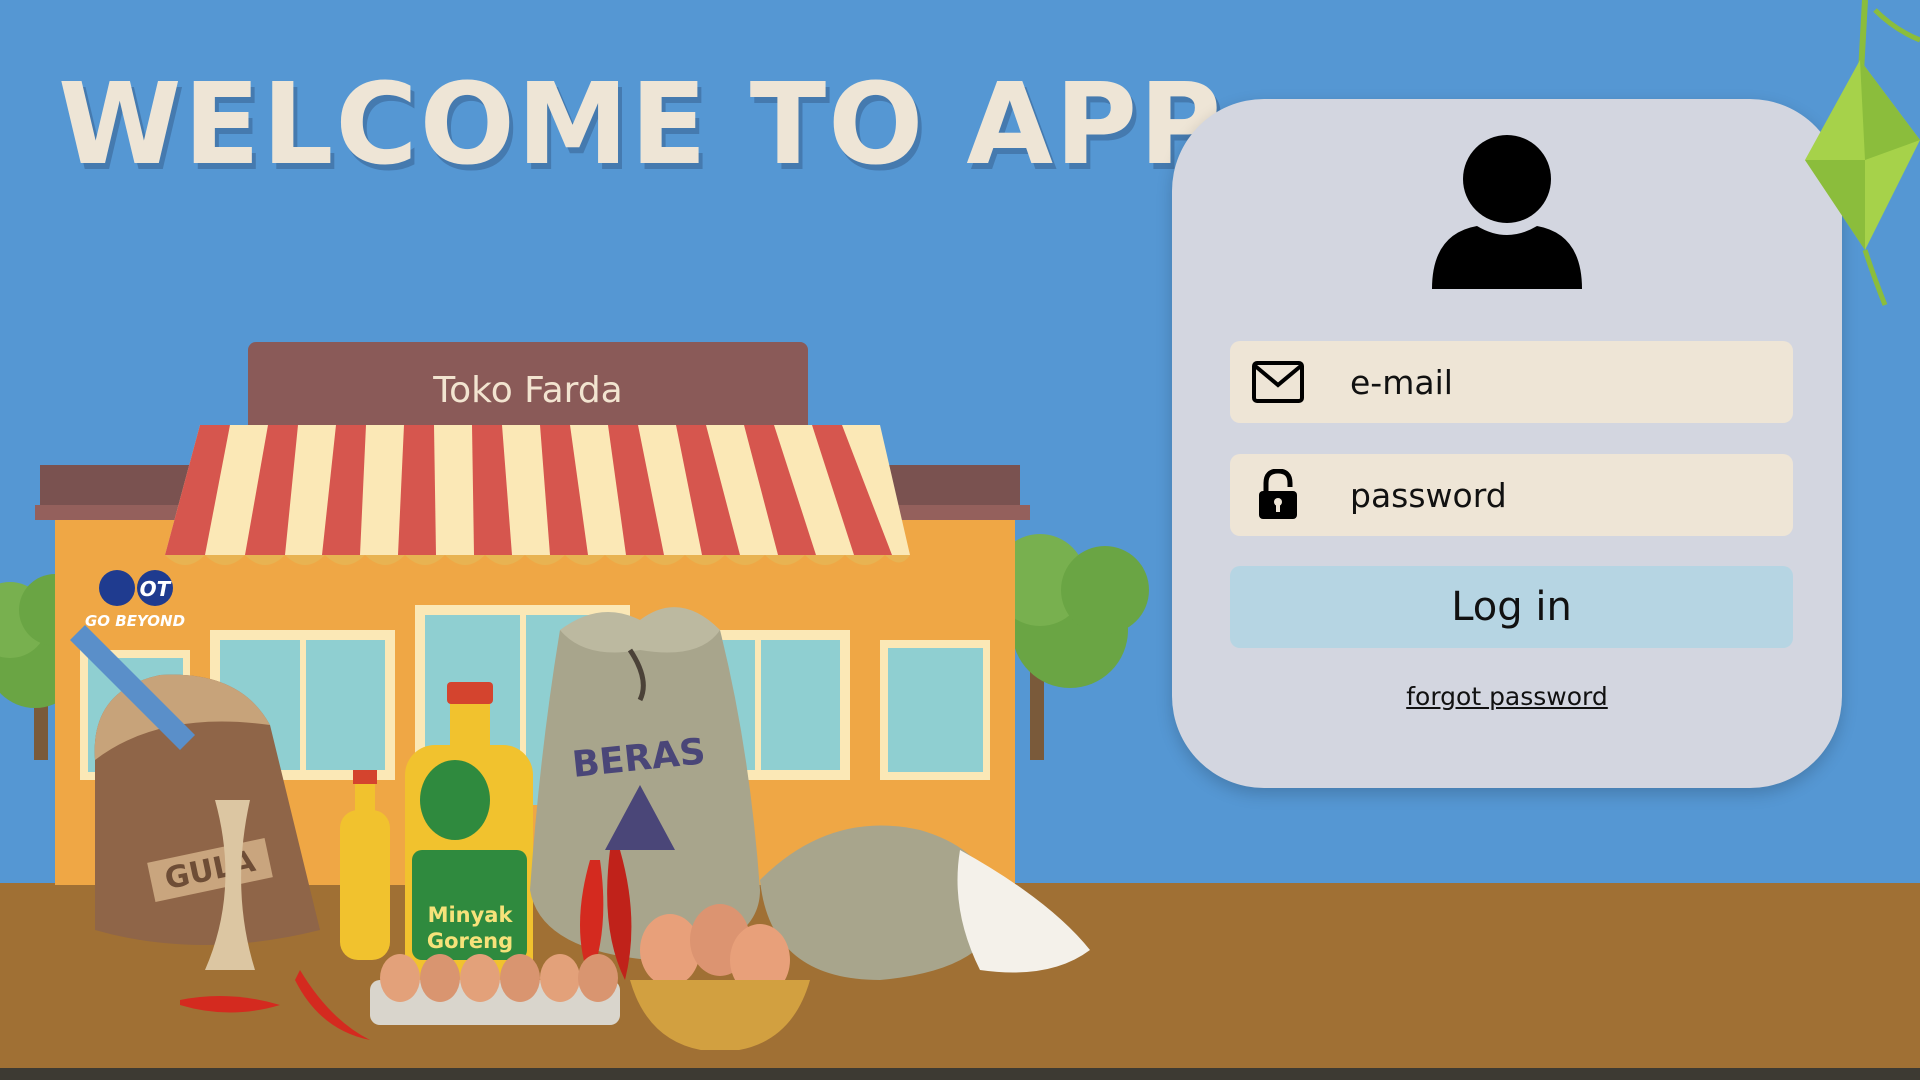 This screenshot has width=1920, height=1080. What do you see at coordinates (960, 1074) in the screenshot?
I see `ground-edge` at bounding box center [960, 1074].